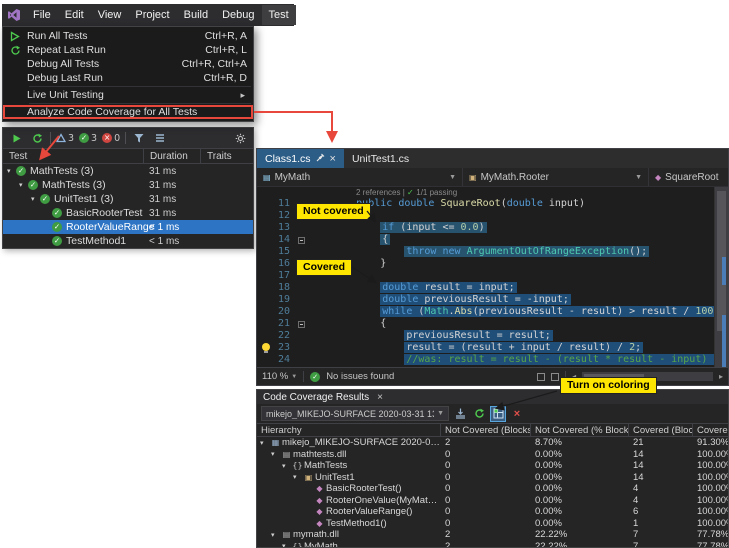  I want to click on remove-result-icon: ×, so click(517, 414).